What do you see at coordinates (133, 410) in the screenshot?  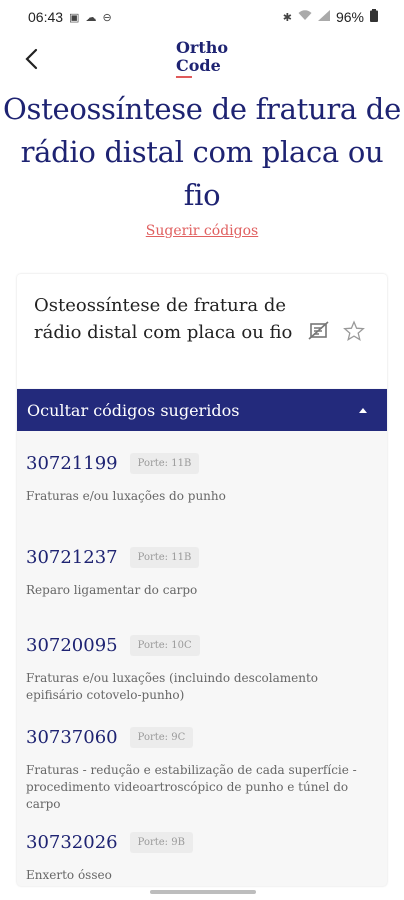 I see `toggle-label: Ocultar códigos sugeridos` at bounding box center [133, 410].